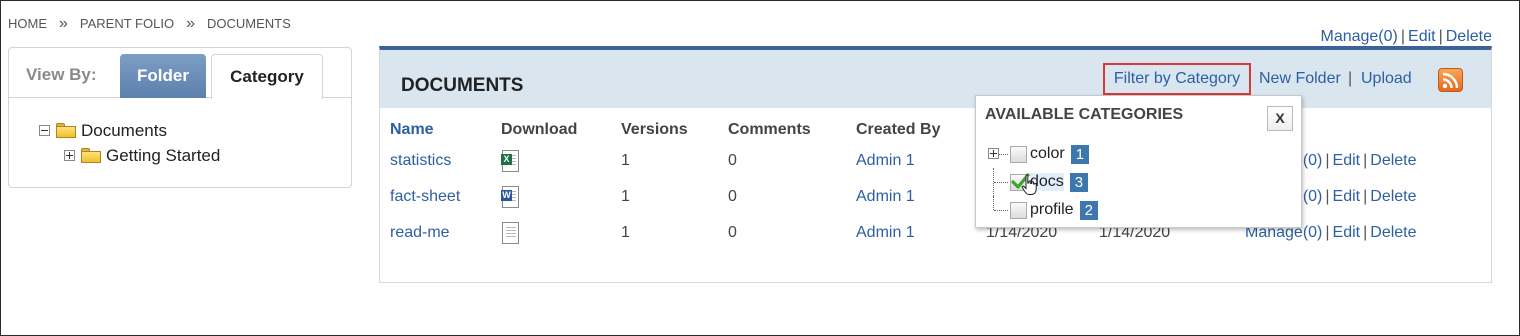 This screenshot has width=1520, height=336. I want to click on breadcrumb-parent-folio: PARENT FOLIO, so click(127, 23).